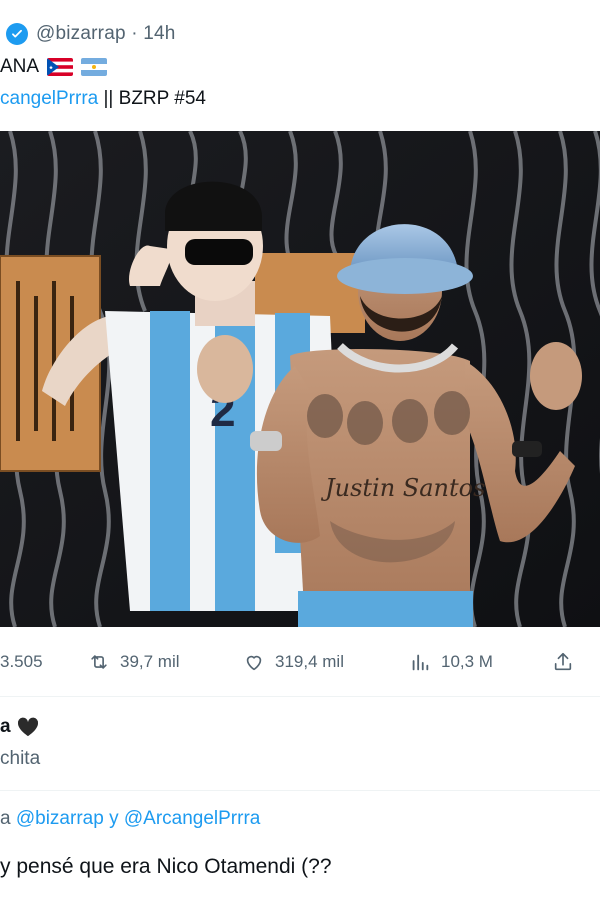 This screenshot has height=900, width=600. I want to click on mention-bizarrap: @bizarrap, so click(60, 818).